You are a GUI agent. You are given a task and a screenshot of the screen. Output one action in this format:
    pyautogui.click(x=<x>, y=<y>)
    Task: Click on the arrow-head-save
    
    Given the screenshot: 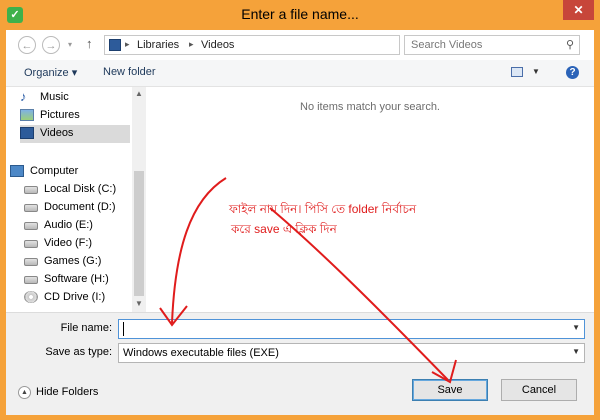 What is the action you would take?
    pyautogui.click(x=444, y=371)
    